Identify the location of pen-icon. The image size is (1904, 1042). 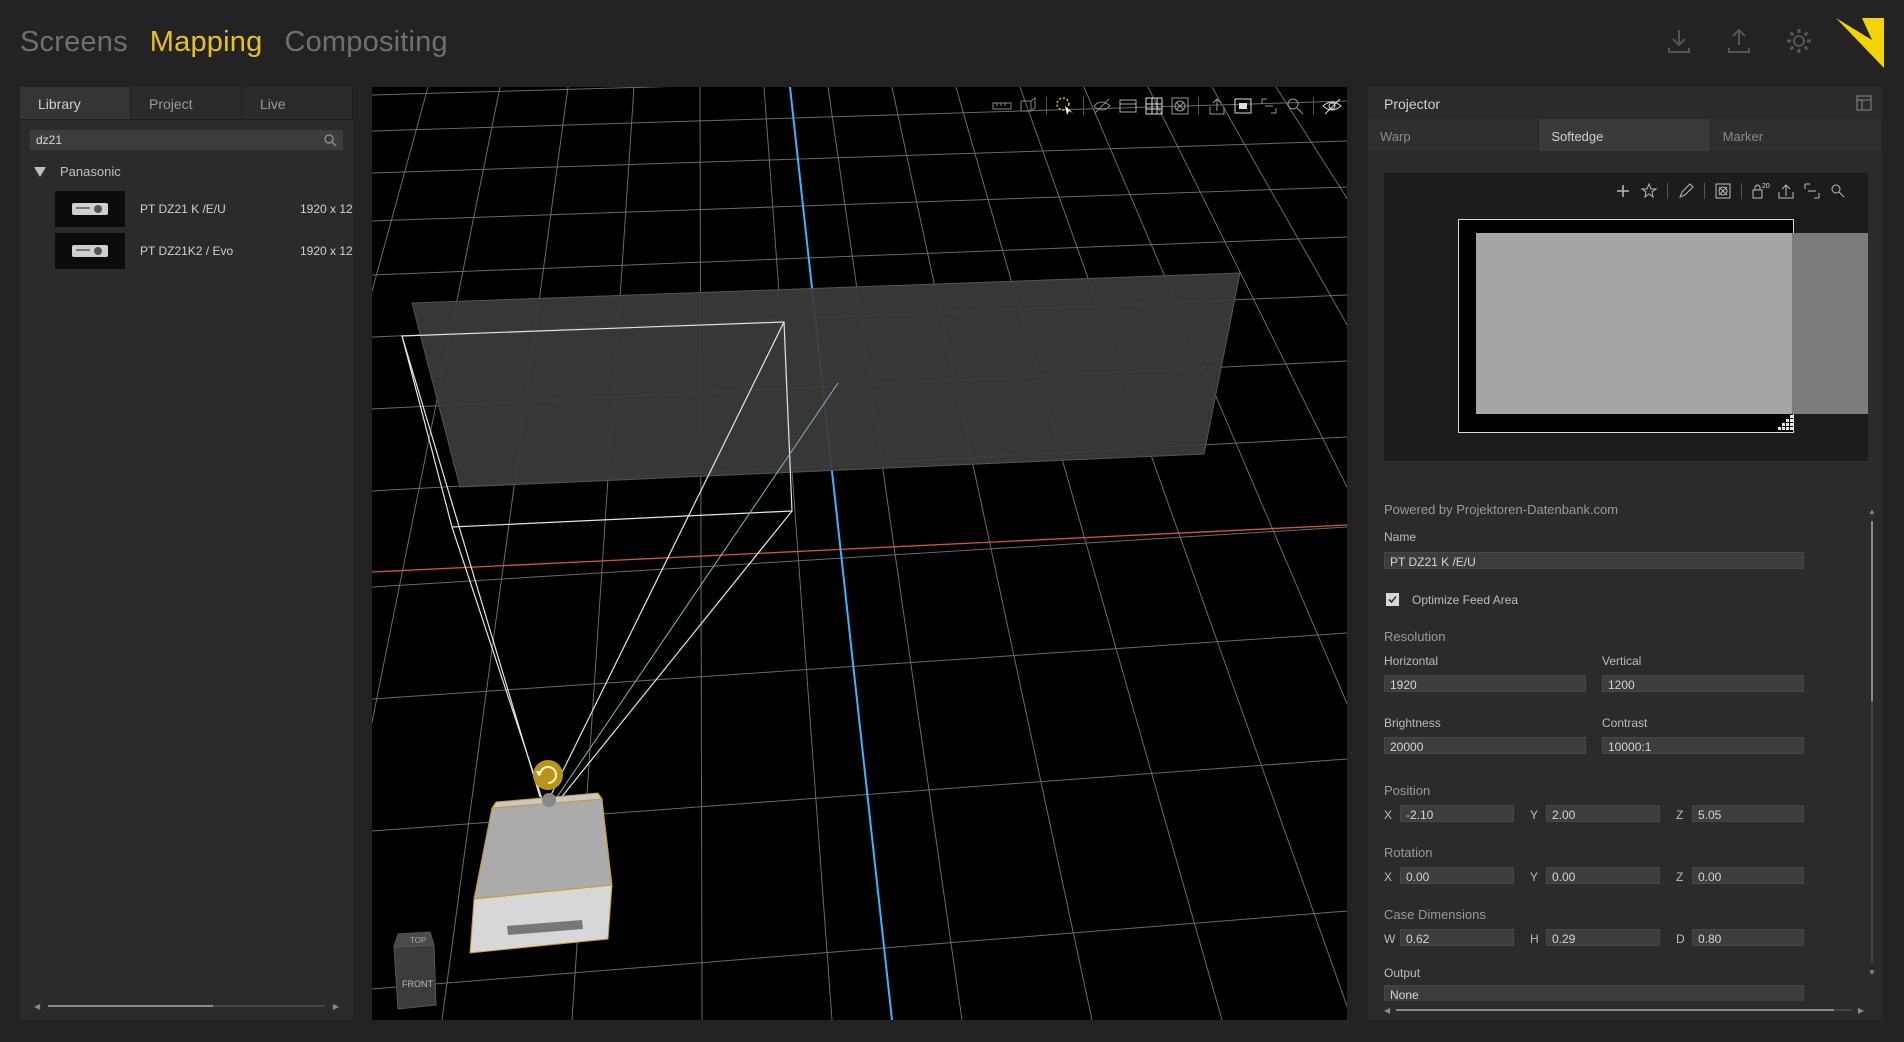
(1686, 191).